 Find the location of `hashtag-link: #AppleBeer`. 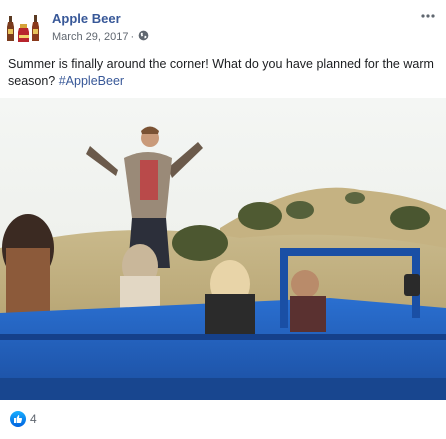

hashtag-link: #AppleBeer is located at coordinates (91, 81).